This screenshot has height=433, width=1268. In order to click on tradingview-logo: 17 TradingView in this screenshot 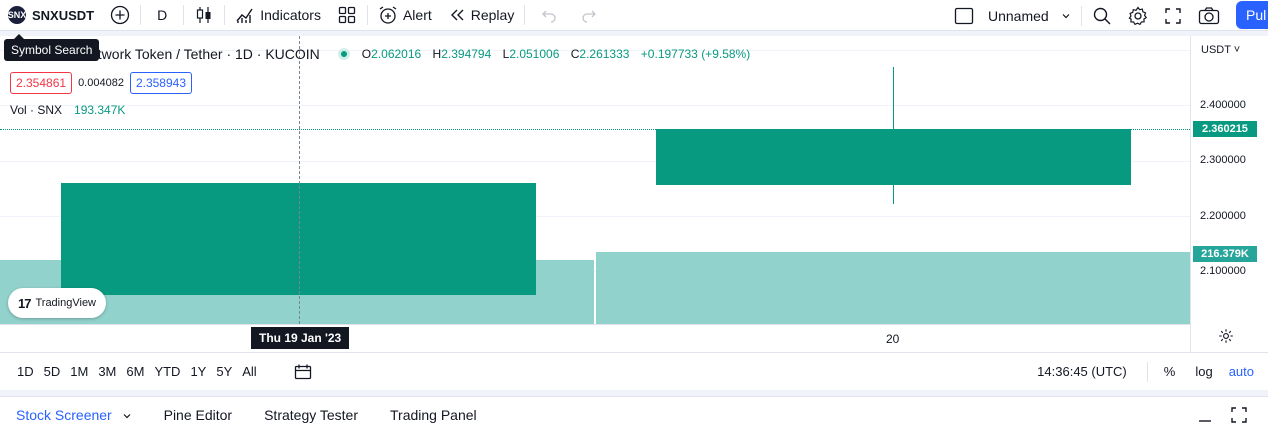, I will do `click(57, 303)`.